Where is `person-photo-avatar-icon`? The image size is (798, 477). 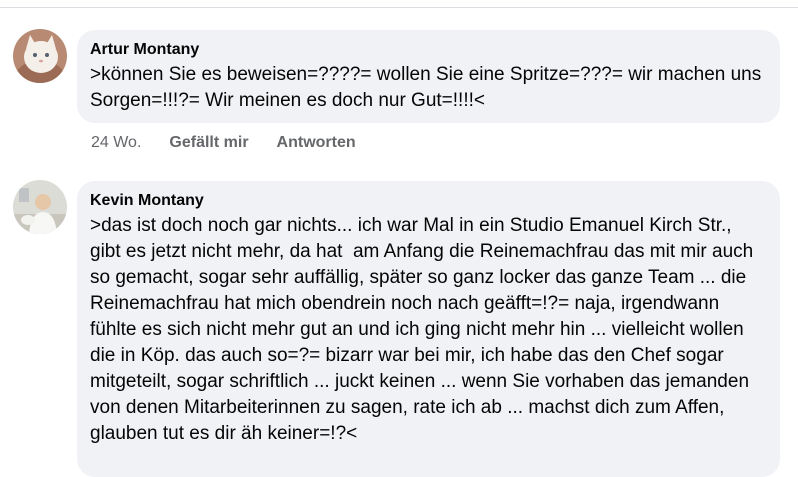
person-photo-avatar-icon is located at coordinates (40, 207).